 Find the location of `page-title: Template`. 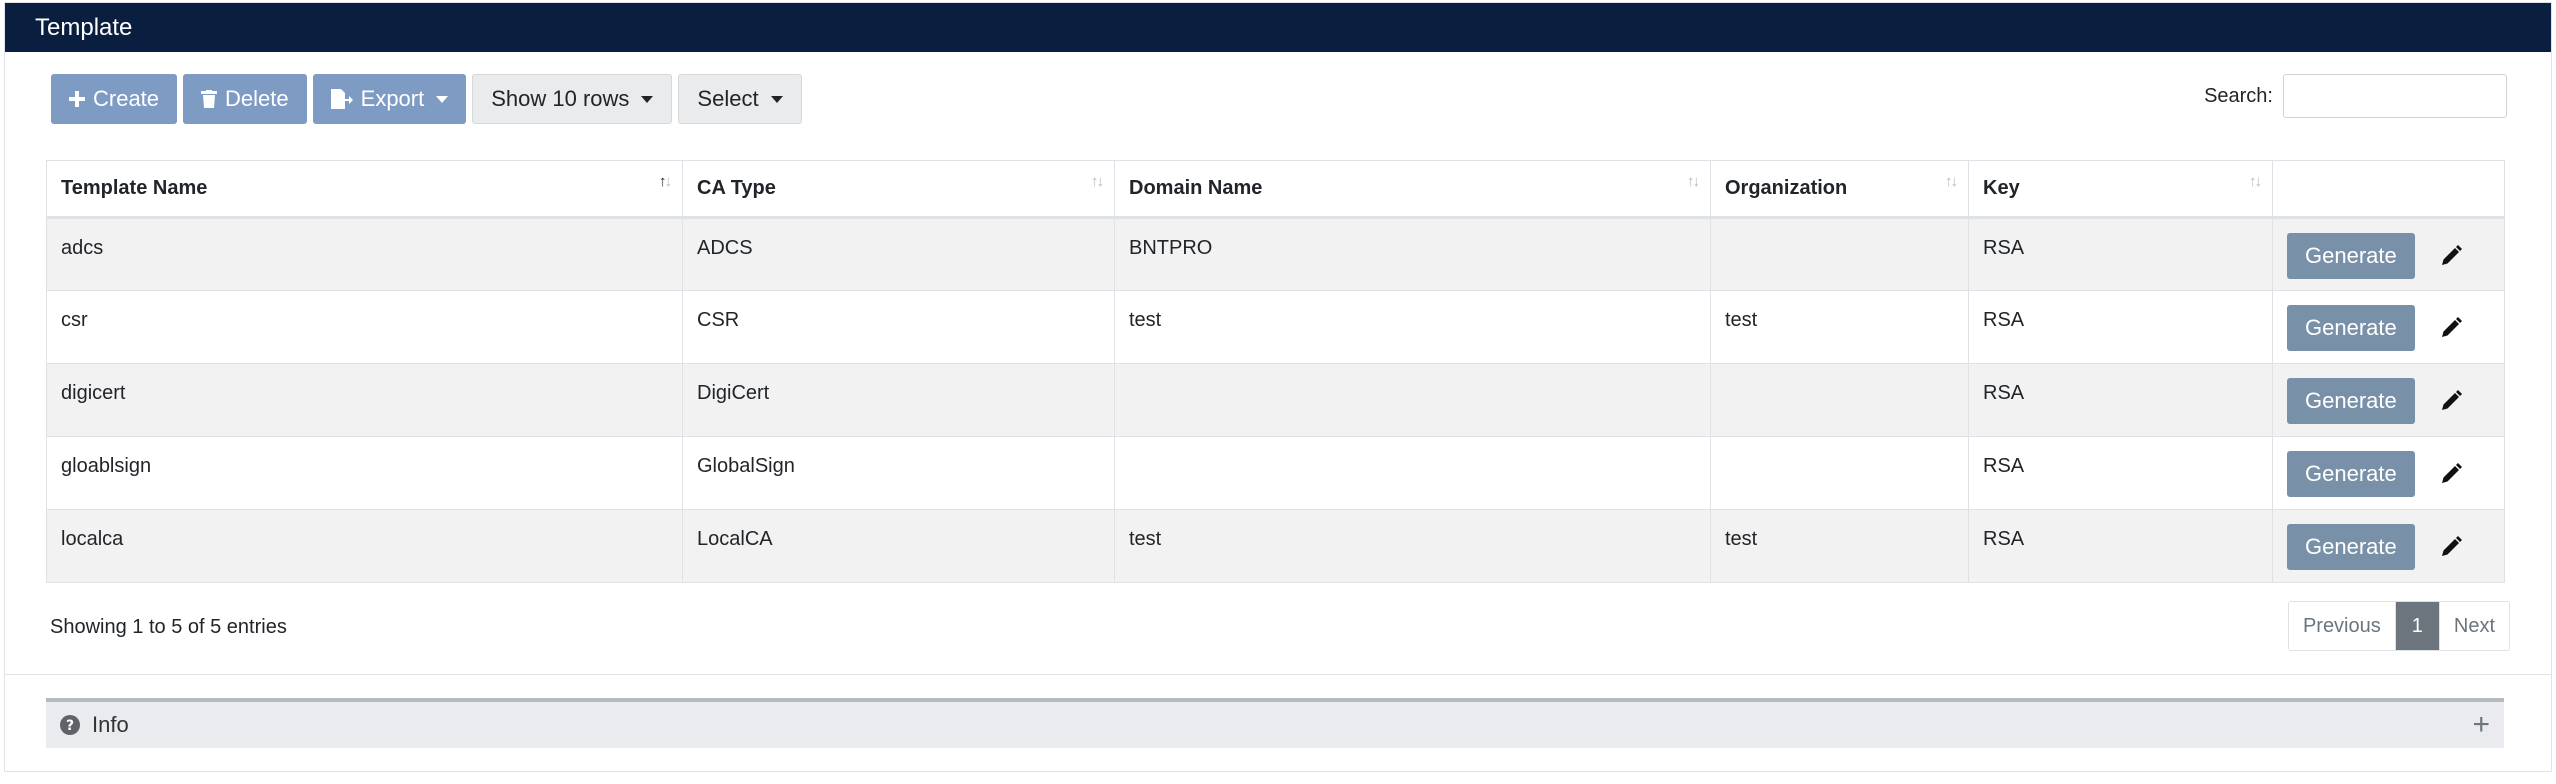

page-title: Template is located at coordinates (84, 27).